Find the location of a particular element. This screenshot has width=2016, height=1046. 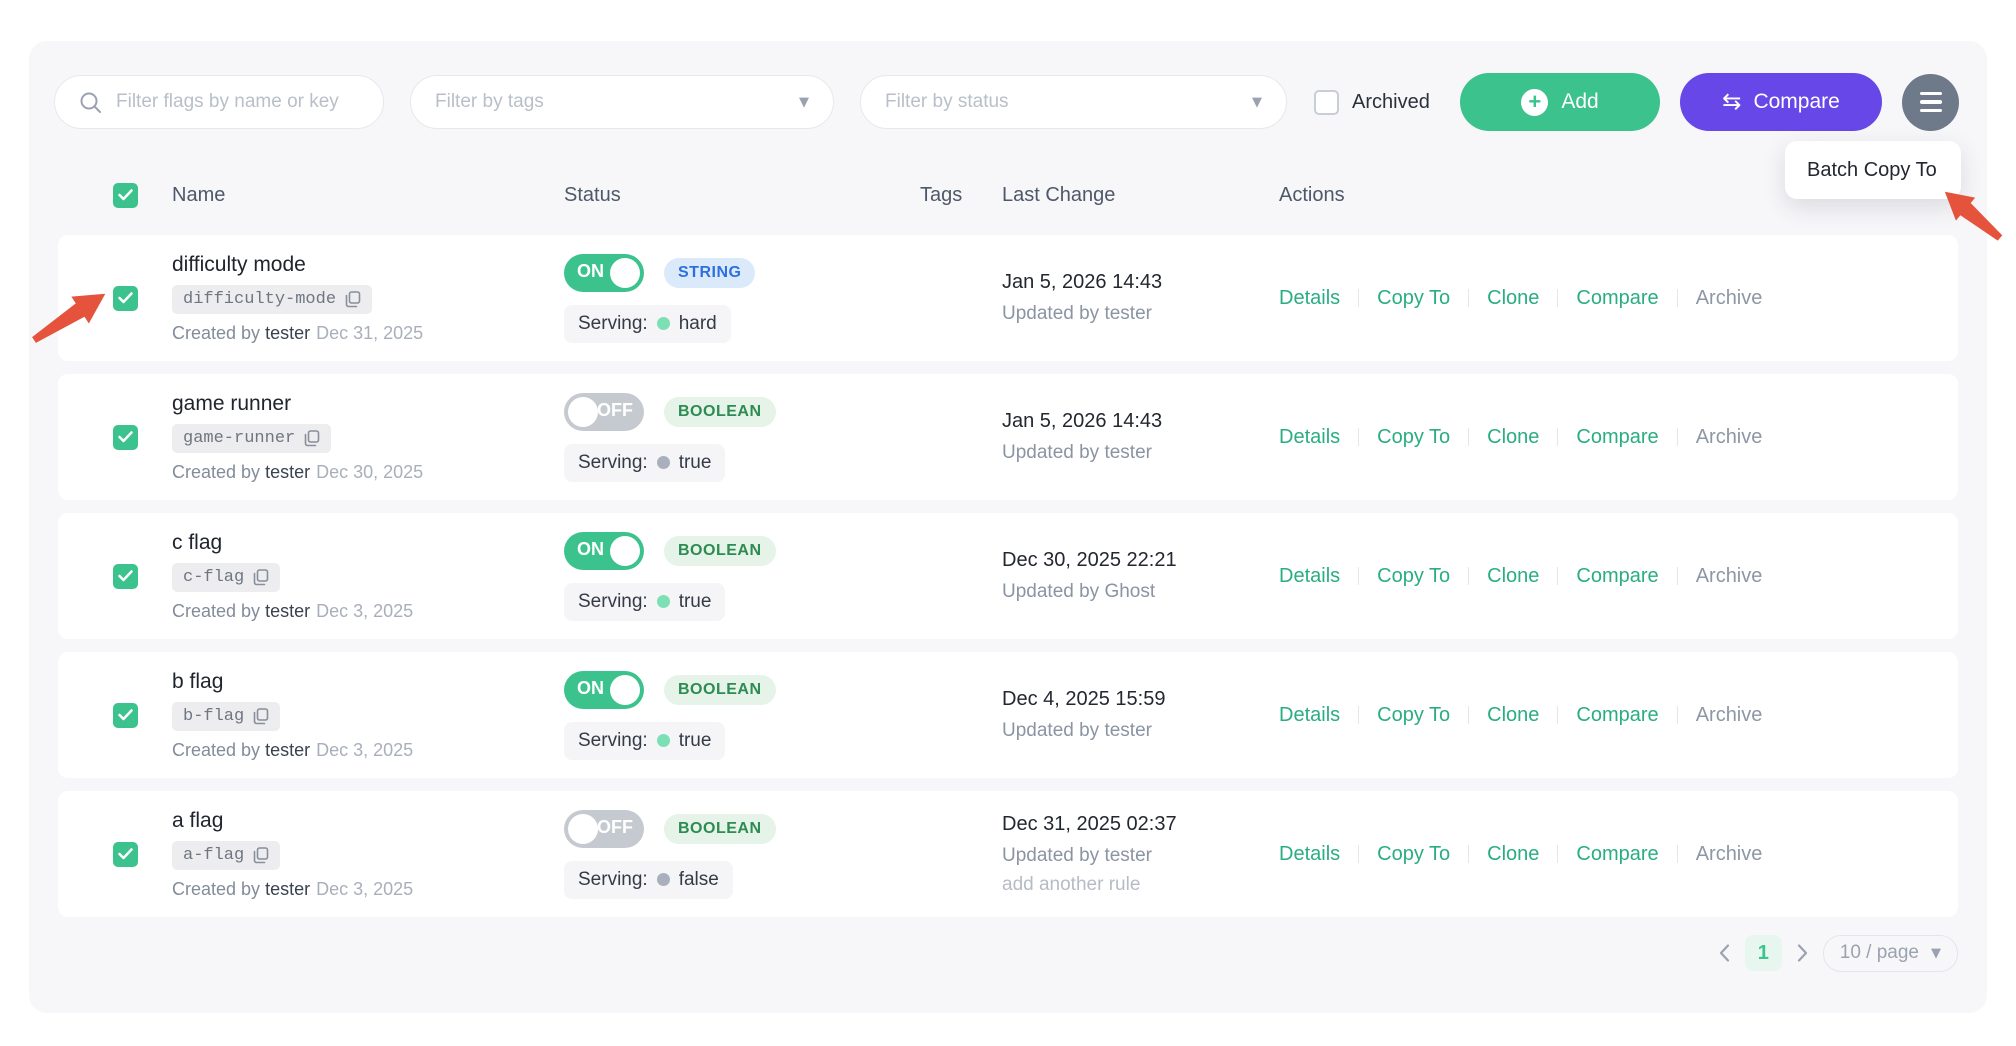

compare-button: ⇆ Compare is located at coordinates (1781, 102).